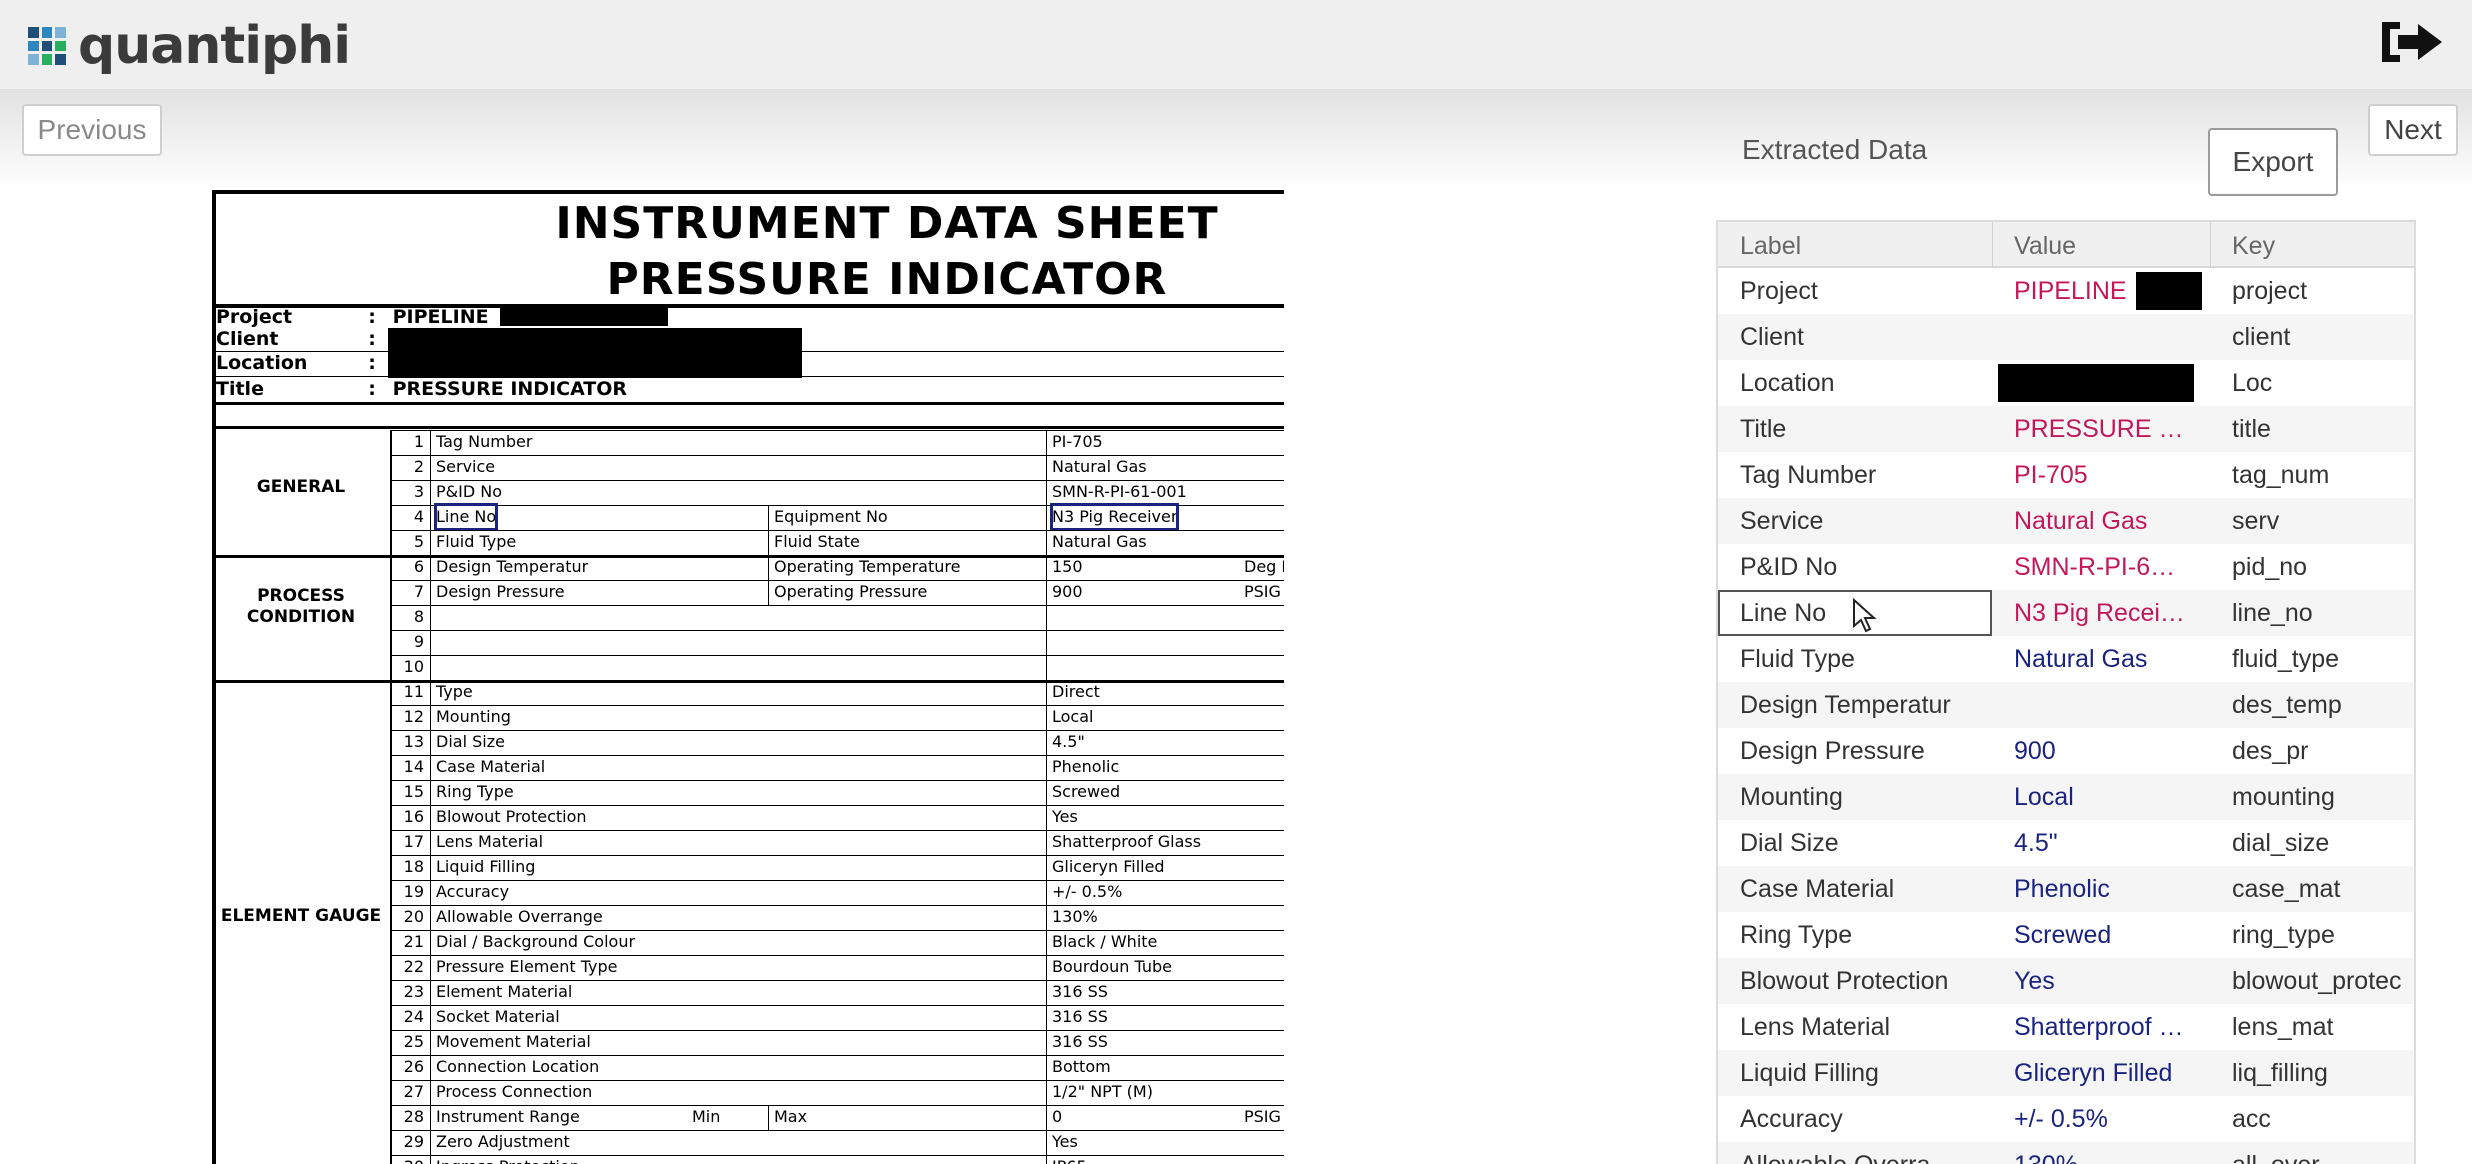 Image resolution: width=2472 pixels, height=1164 pixels. I want to click on row-key: acc, so click(2323, 1119).